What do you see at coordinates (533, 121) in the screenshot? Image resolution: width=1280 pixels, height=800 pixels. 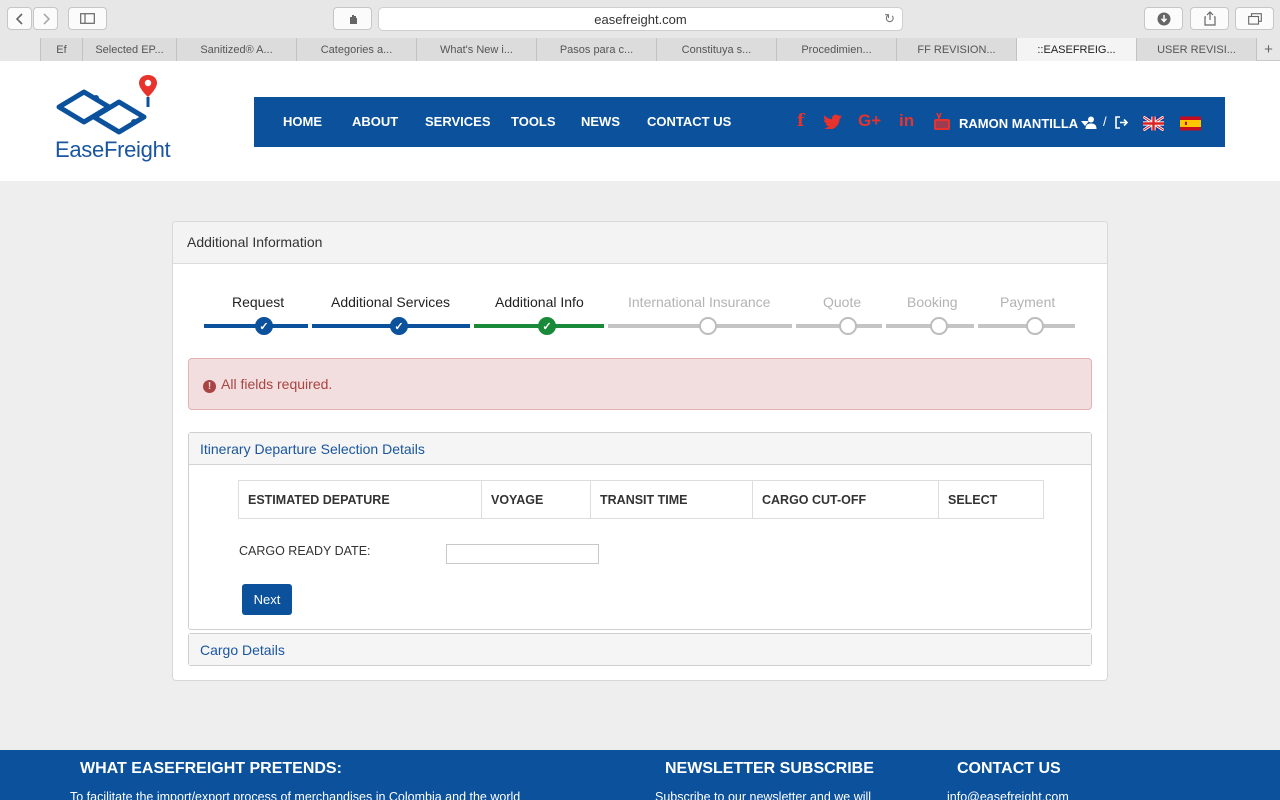 I see `nav-tools: TOOLS` at bounding box center [533, 121].